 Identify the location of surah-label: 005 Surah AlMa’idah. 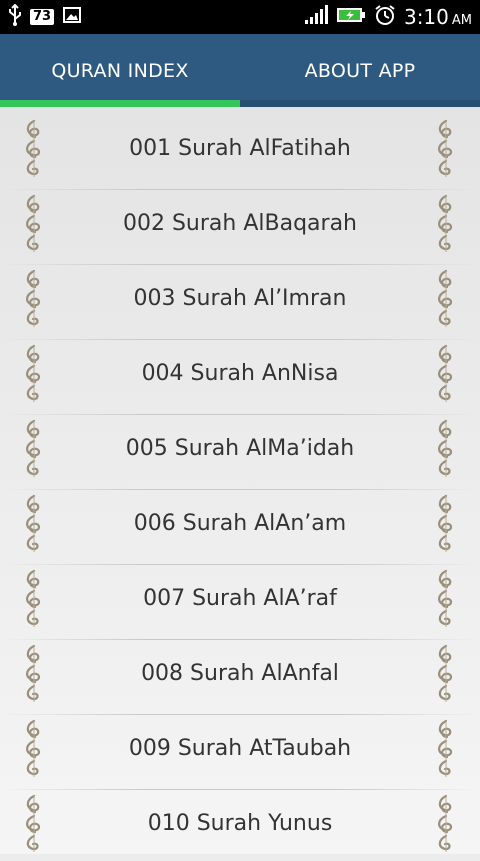
(240, 448).